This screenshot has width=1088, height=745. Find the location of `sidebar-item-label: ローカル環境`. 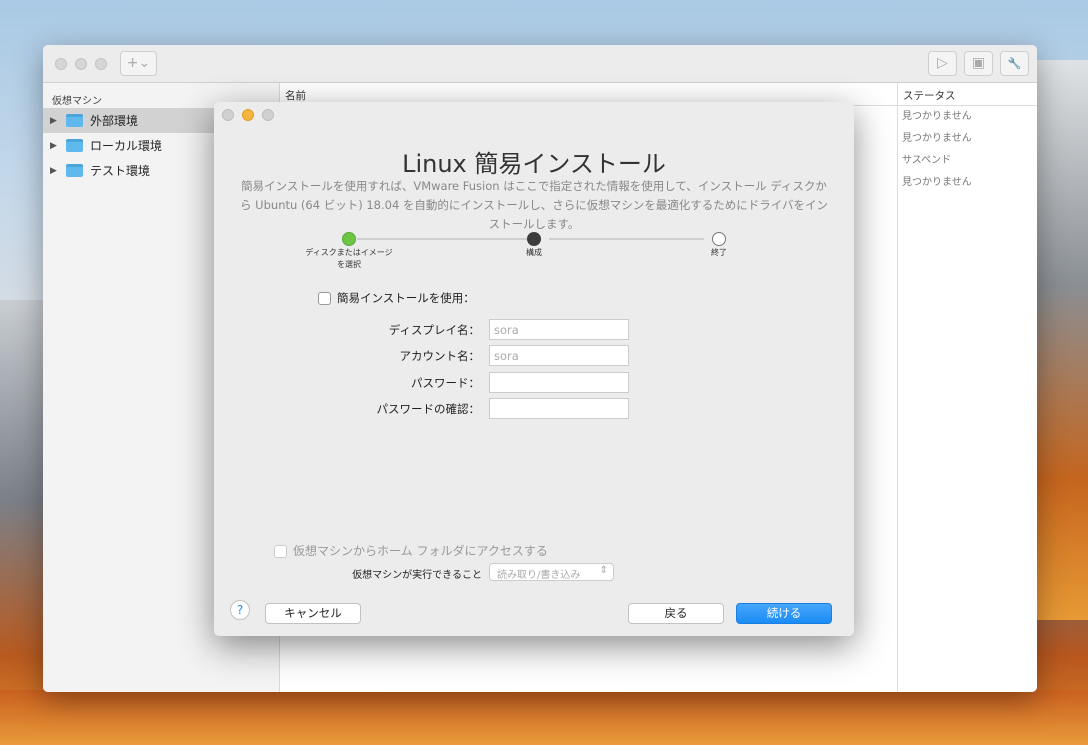

sidebar-item-label: ローカル環境 is located at coordinates (126, 146).